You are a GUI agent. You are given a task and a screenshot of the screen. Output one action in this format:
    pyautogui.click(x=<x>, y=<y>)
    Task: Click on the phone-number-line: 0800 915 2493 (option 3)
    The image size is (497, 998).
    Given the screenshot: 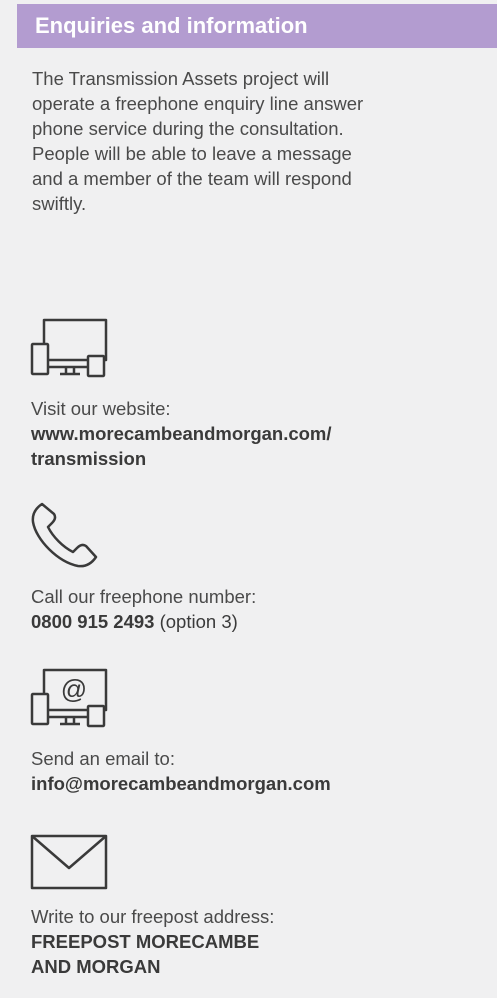 What is the action you would take?
    pyautogui.click(x=134, y=621)
    